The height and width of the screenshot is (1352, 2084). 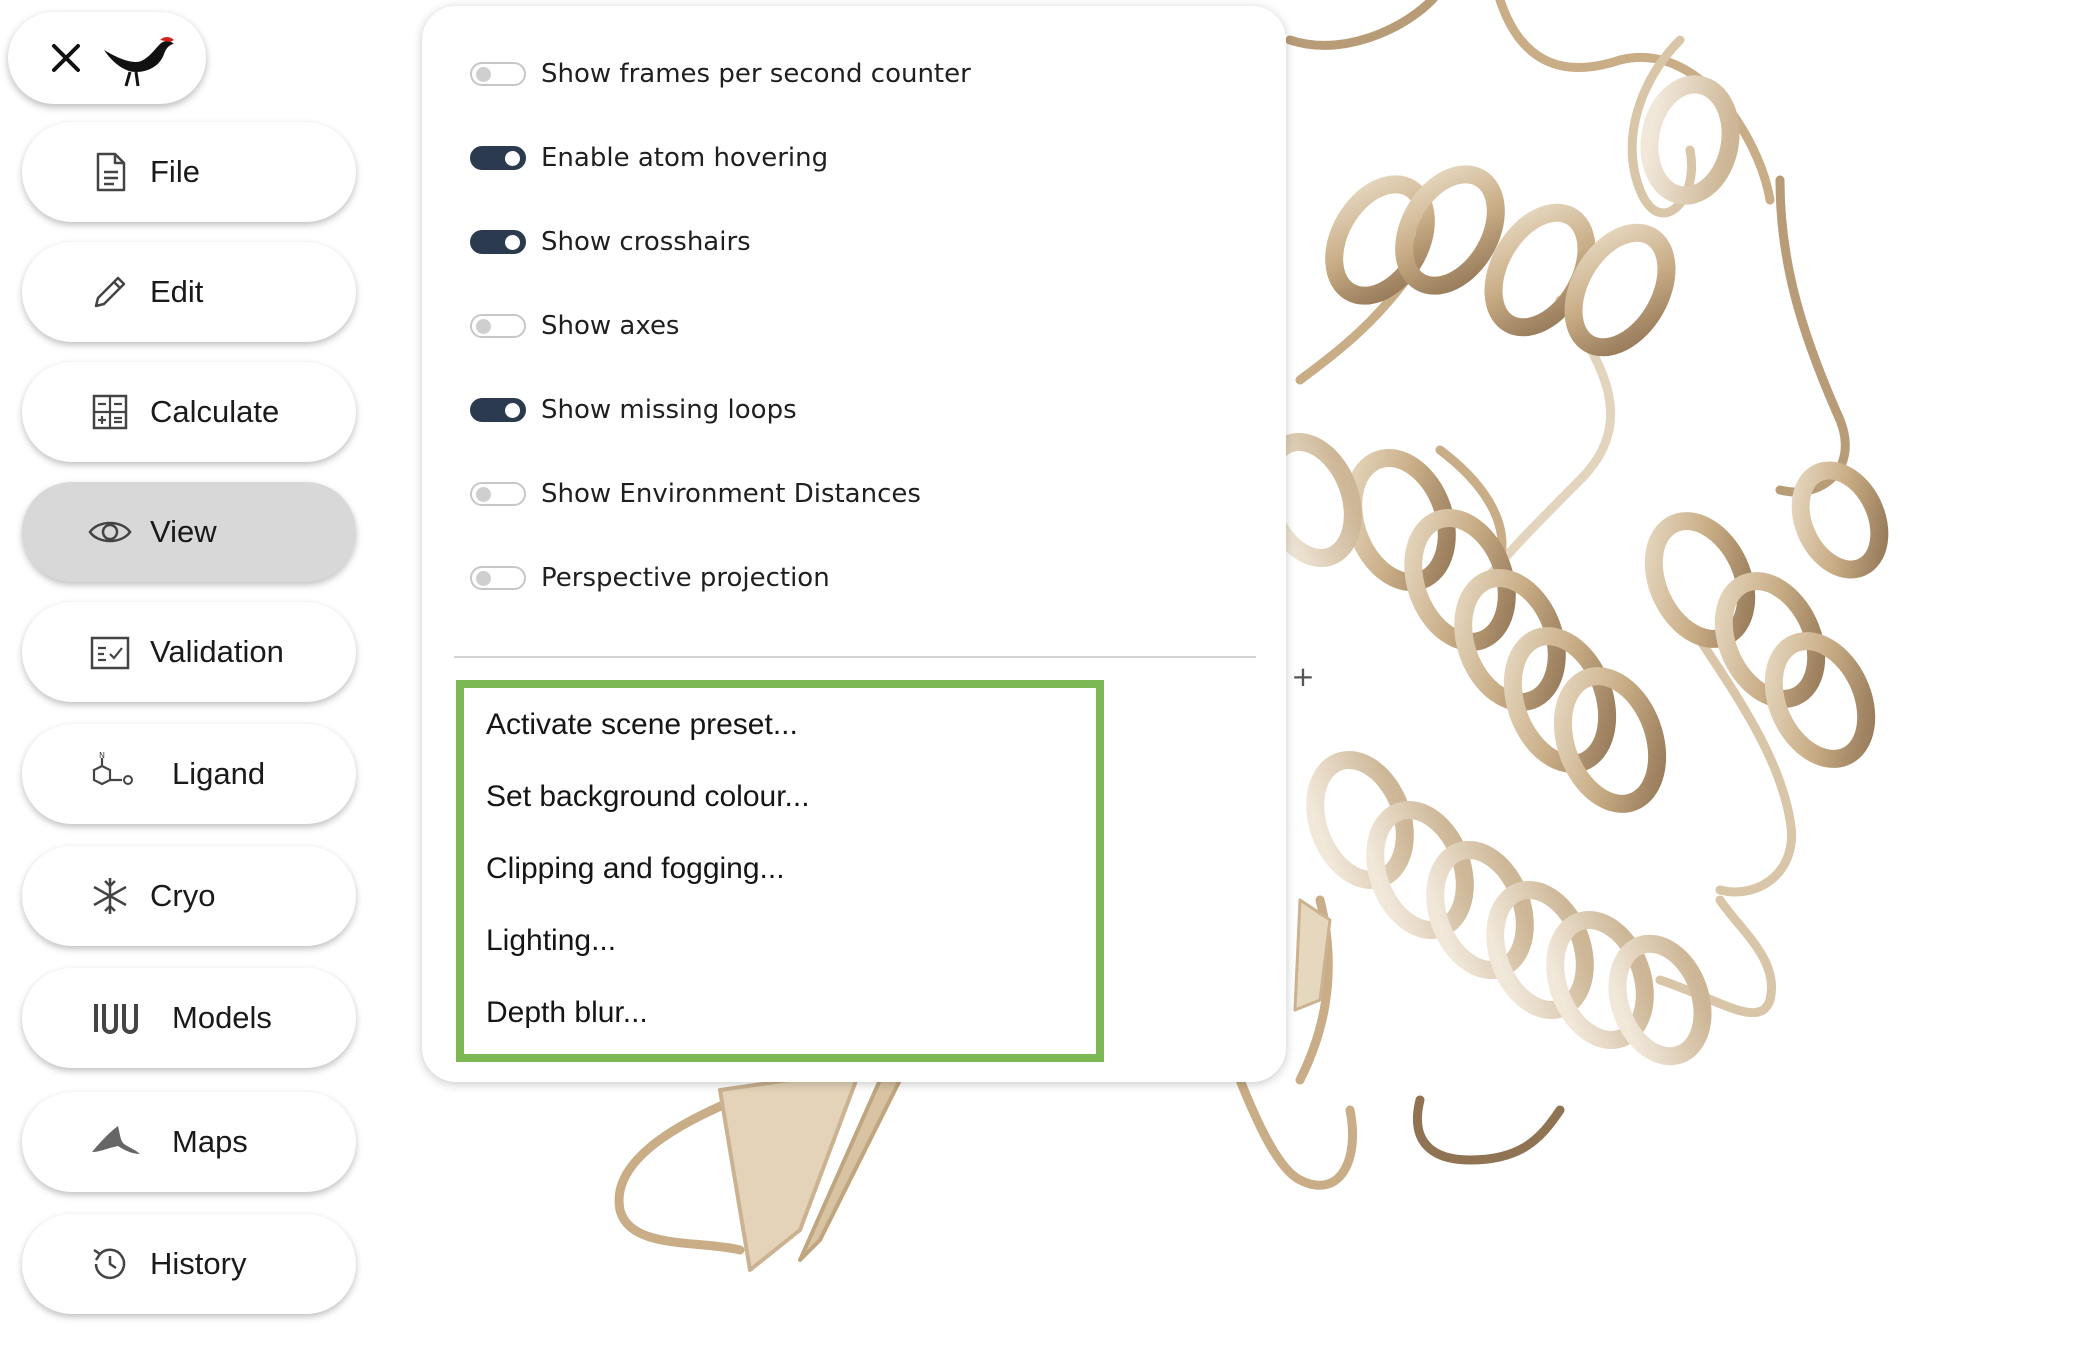 I want to click on nav-file-button: File, so click(x=189, y=172).